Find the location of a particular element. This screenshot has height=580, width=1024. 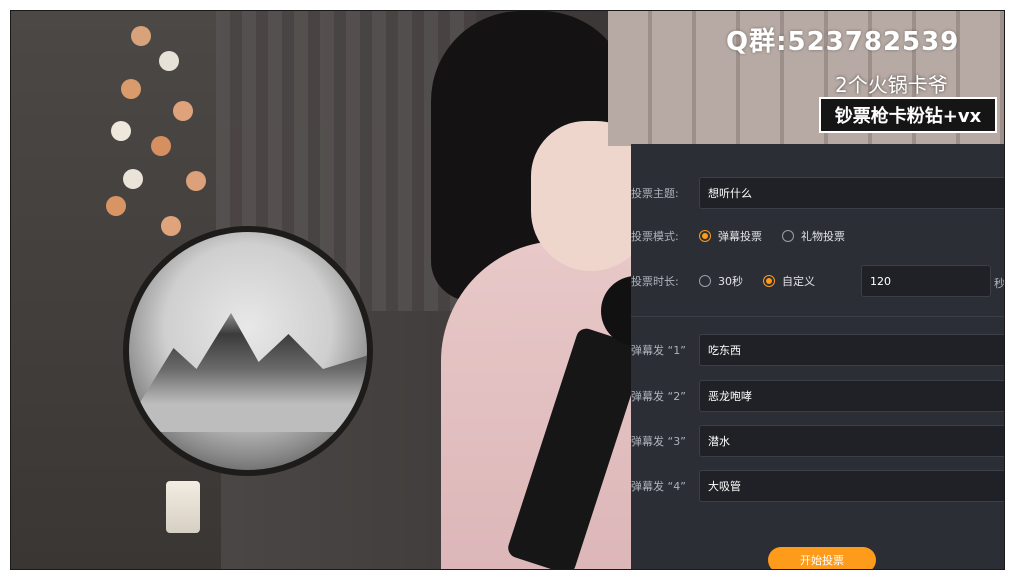

option-input-3: 潜水 is located at coordinates (851, 441).